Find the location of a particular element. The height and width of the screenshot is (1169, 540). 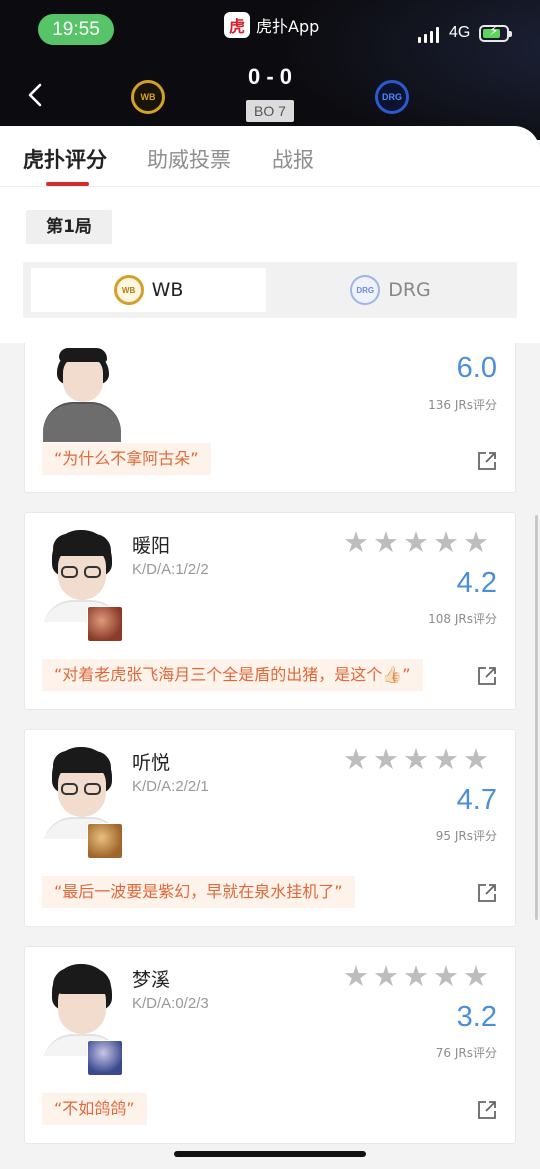

wb-logo-icon: WB is located at coordinates (128, 290).